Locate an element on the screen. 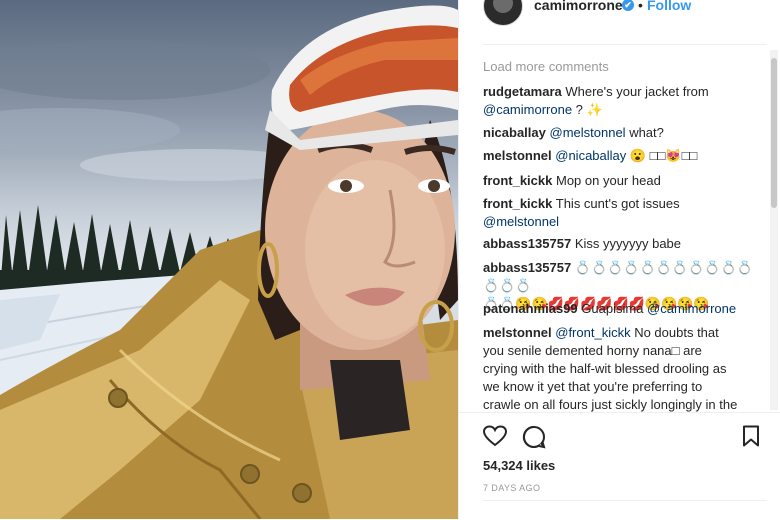  likes-count: 54,324 likes is located at coordinates (519, 465).